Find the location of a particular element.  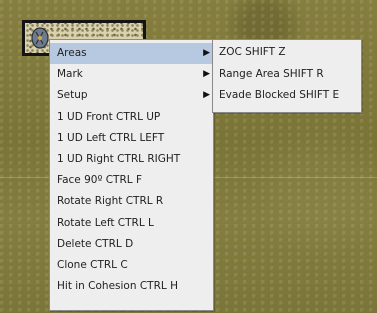

menu-item-label: 1 UD Front CTRL UP is located at coordinates (109, 116).